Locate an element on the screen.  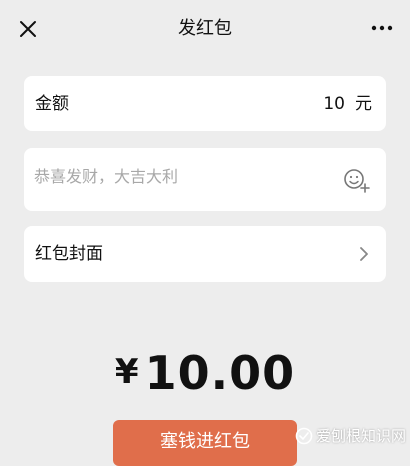
amount-field: 金额 10 元 is located at coordinates (205, 103).